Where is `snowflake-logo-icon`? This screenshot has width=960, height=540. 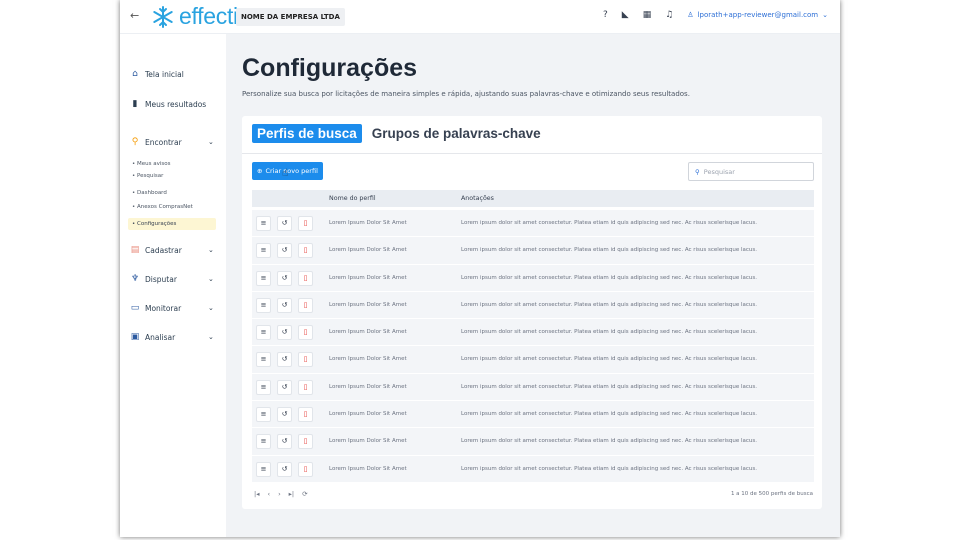
snowflake-logo-icon is located at coordinates (163, 16).